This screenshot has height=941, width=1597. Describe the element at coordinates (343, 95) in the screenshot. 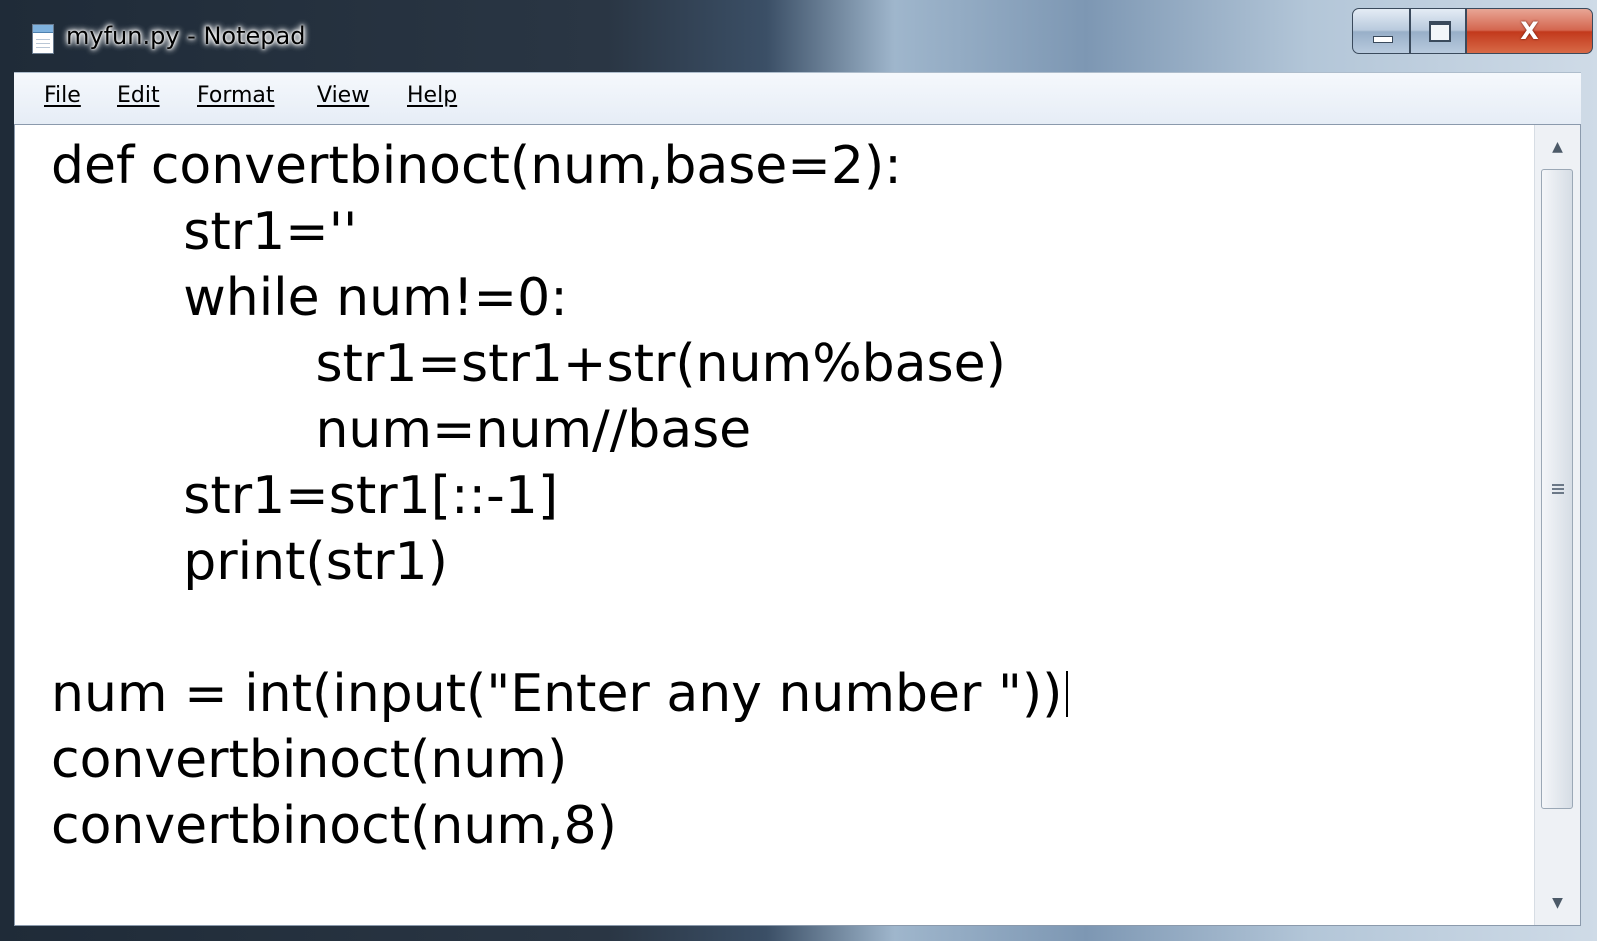

I see `menu-view: View` at that location.